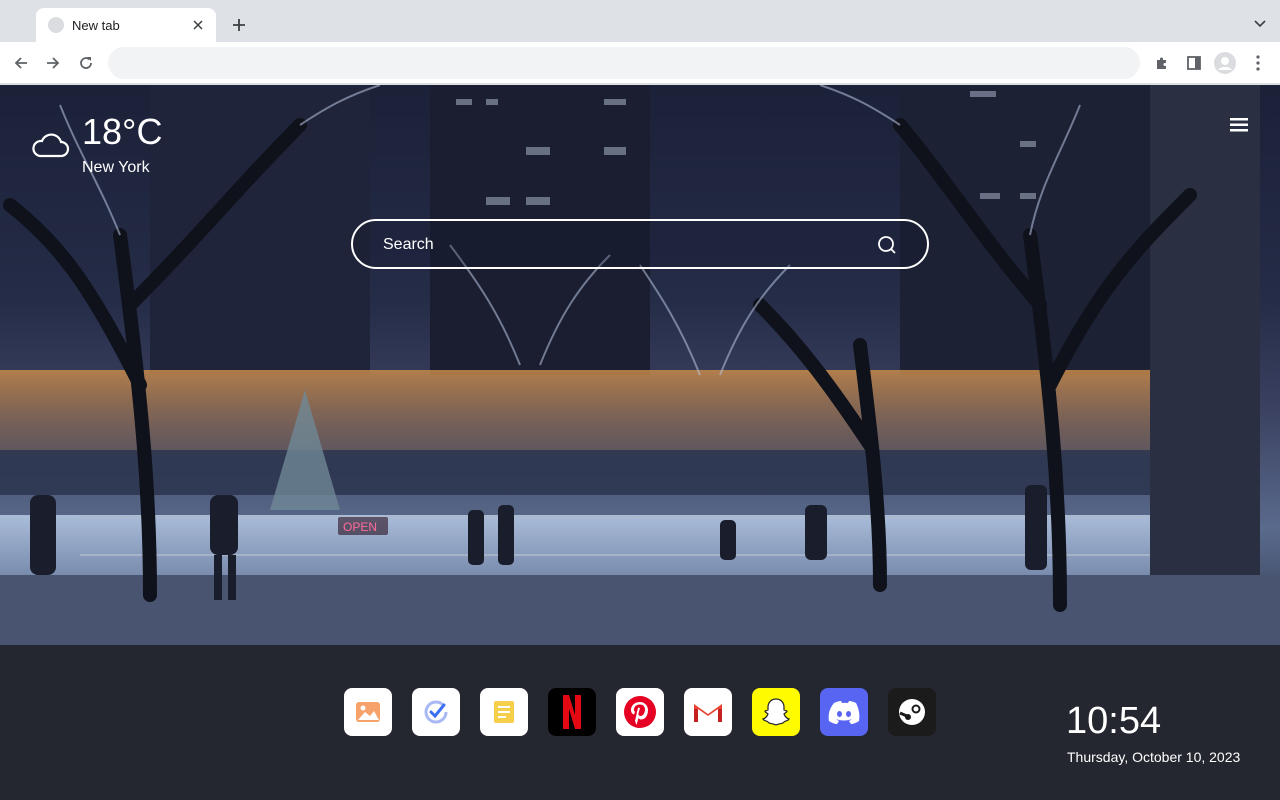 The image size is (1280, 800). Describe the element at coordinates (116, 167) in the screenshot. I see `city-name: New York` at that location.